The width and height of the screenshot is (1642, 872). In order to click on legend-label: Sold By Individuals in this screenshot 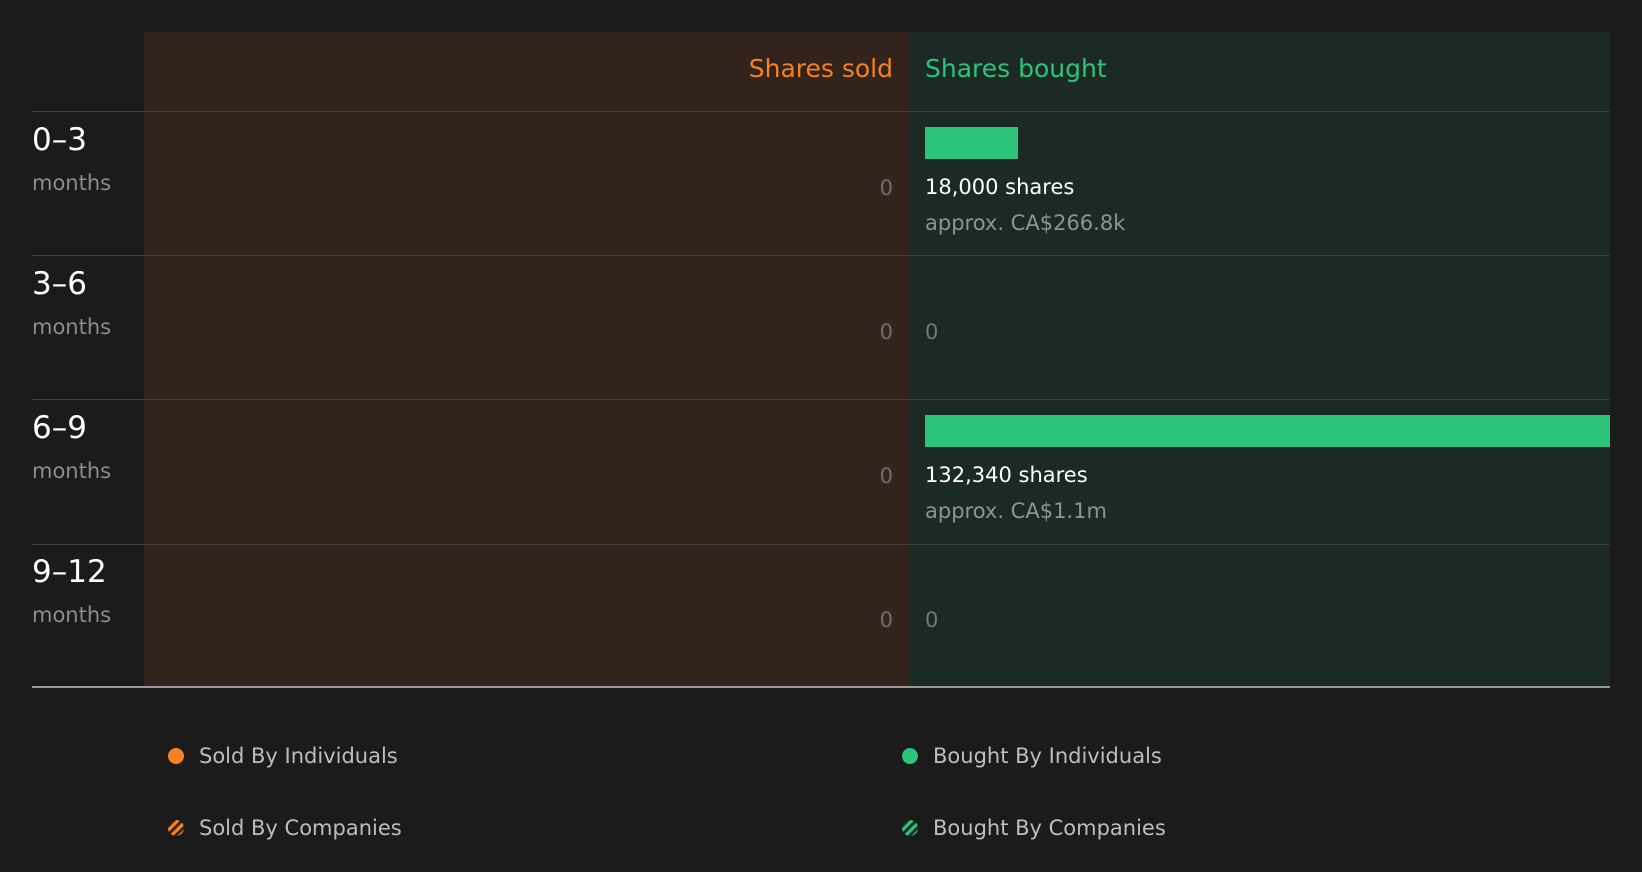, I will do `click(298, 756)`.